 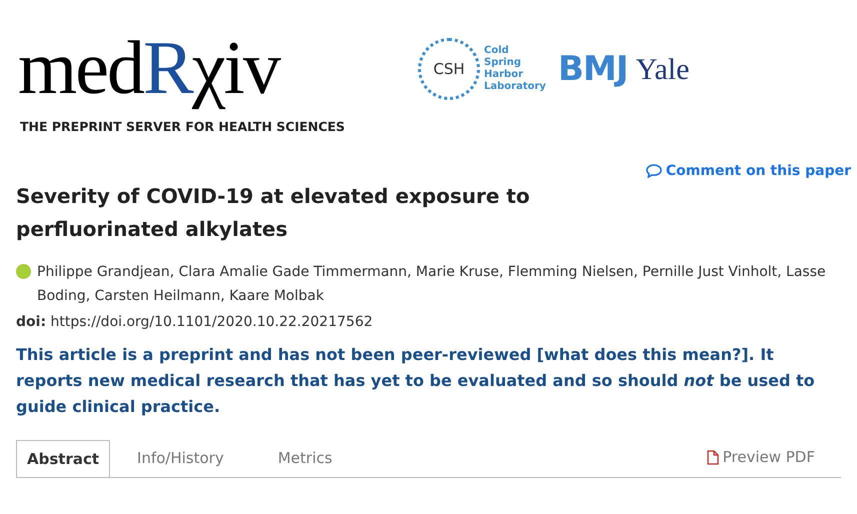 What do you see at coordinates (23, 271) in the screenshot?
I see `orcid-icon` at bounding box center [23, 271].